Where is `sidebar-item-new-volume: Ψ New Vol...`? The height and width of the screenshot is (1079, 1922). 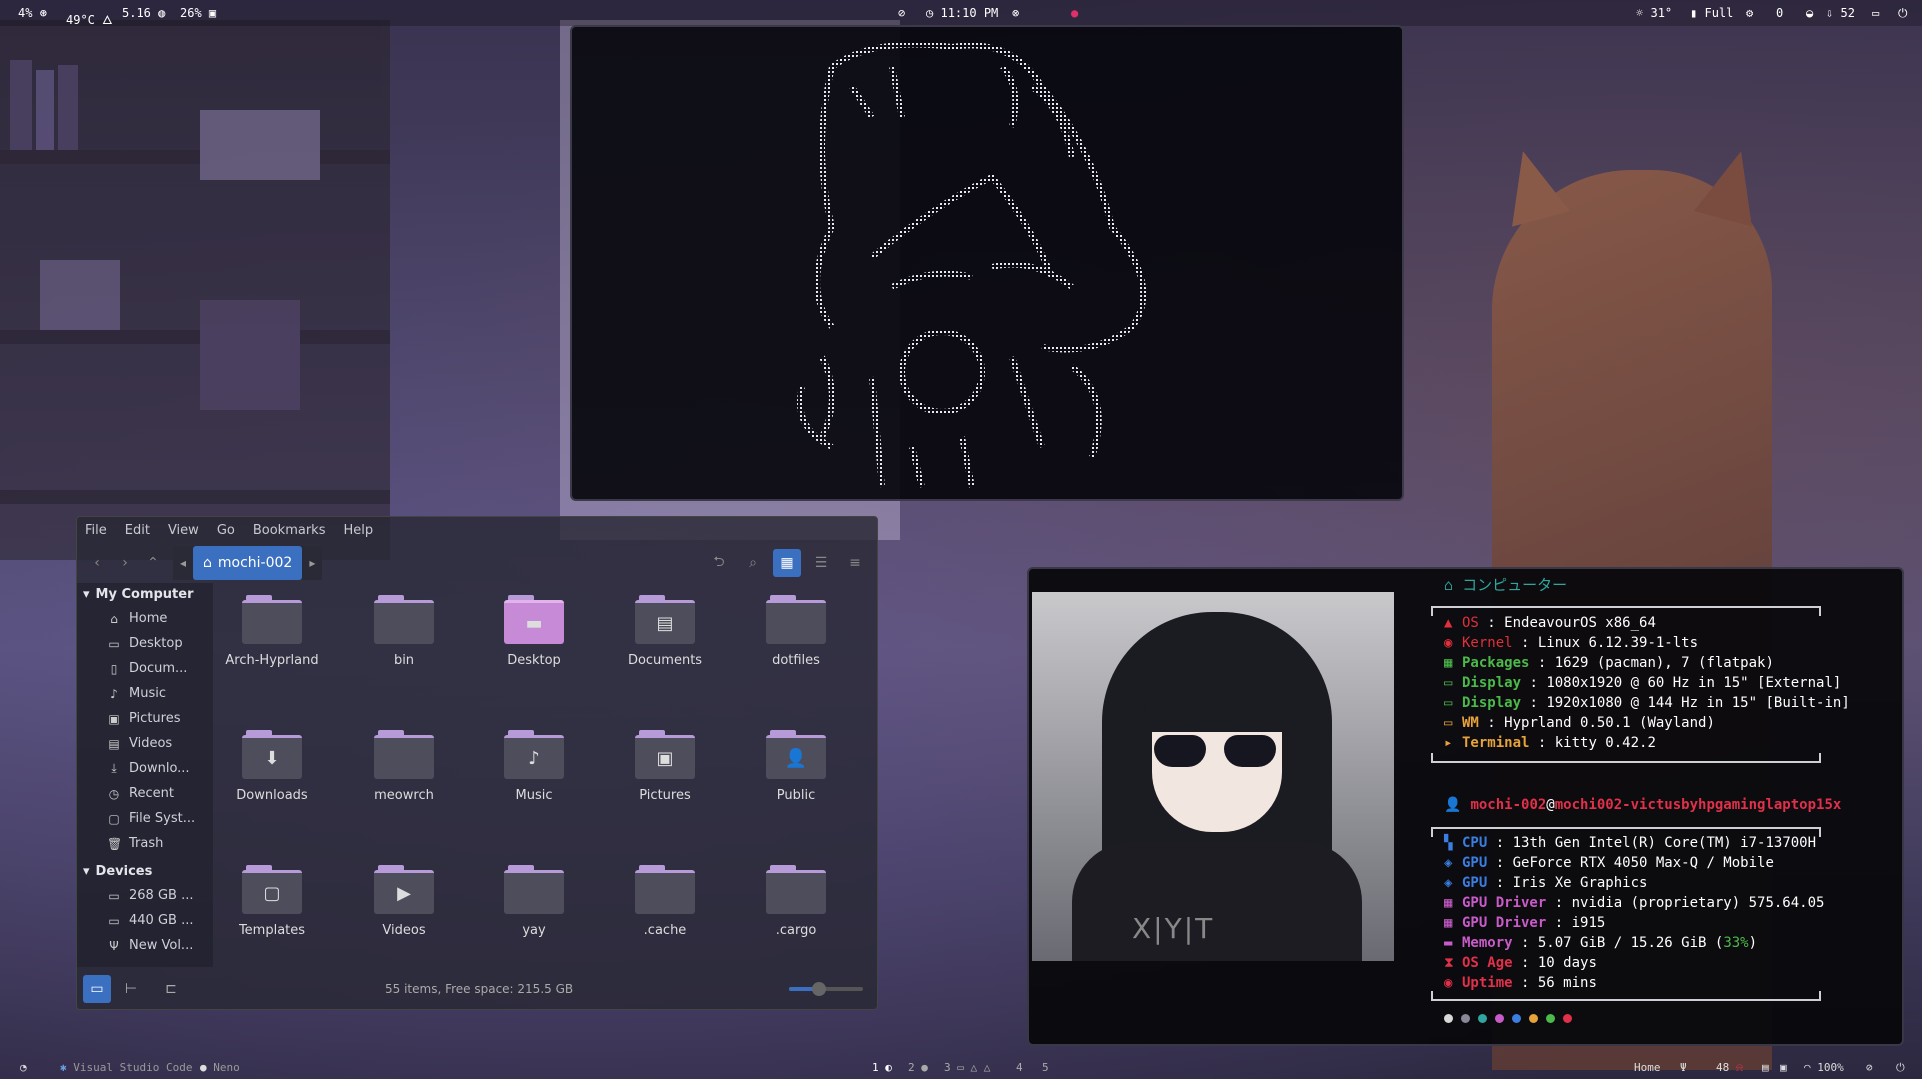 sidebar-item-new-volume: Ψ New Vol... is located at coordinates (145, 945).